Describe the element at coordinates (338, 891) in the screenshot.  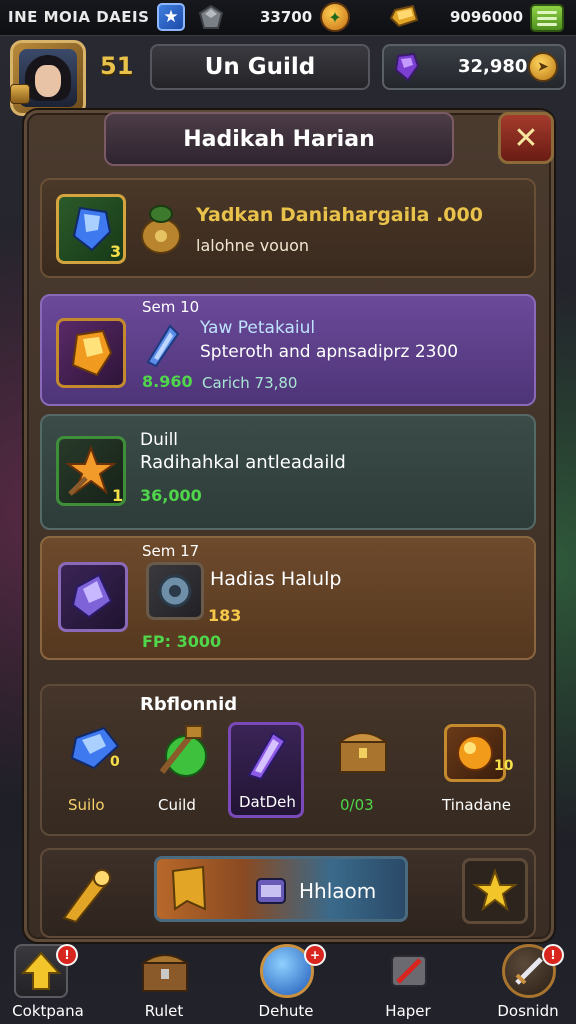
I see `main-action-label: Hhlaom` at that location.